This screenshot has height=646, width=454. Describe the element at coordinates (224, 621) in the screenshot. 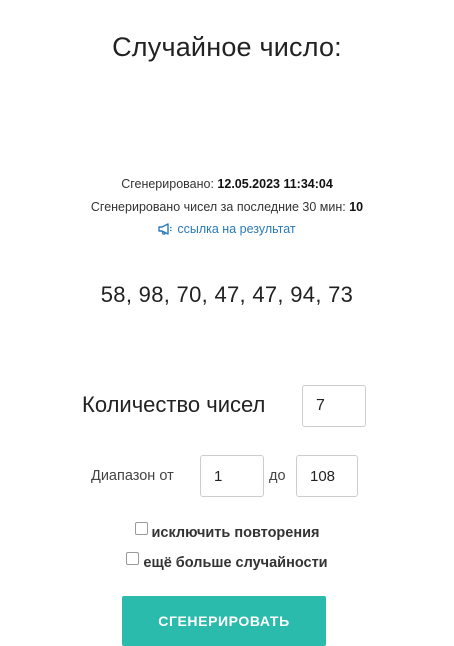

I see `generate-button: СГЕНЕРИРОВАТЬ` at that location.